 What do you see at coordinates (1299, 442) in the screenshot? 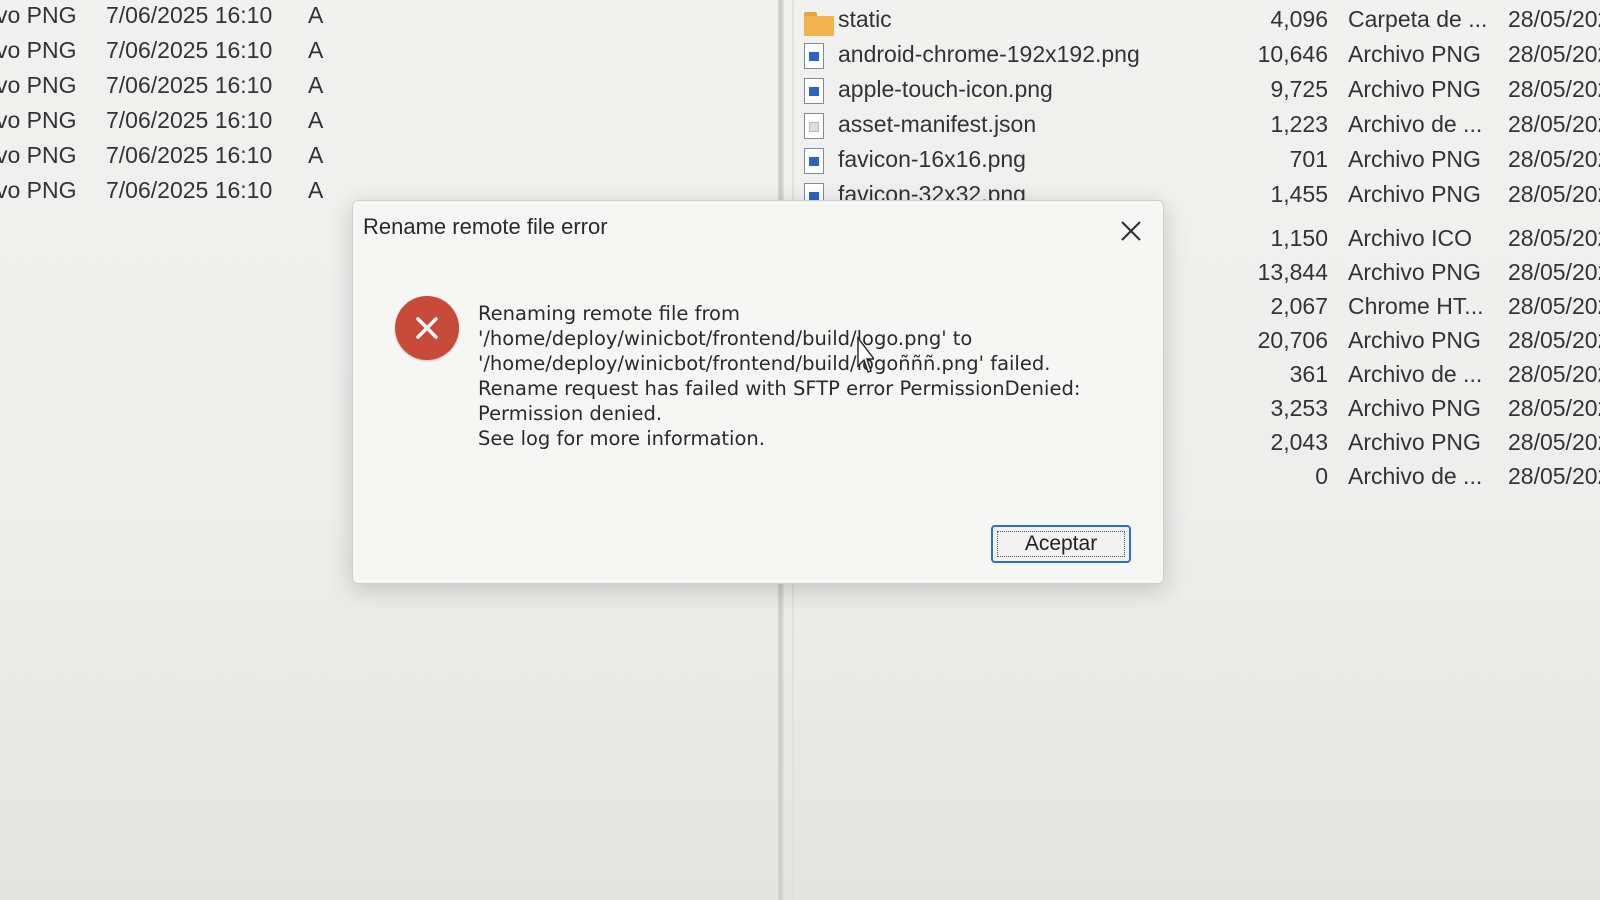
I see `file-size-cell: 2,043` at bounding box center [1299, 442].